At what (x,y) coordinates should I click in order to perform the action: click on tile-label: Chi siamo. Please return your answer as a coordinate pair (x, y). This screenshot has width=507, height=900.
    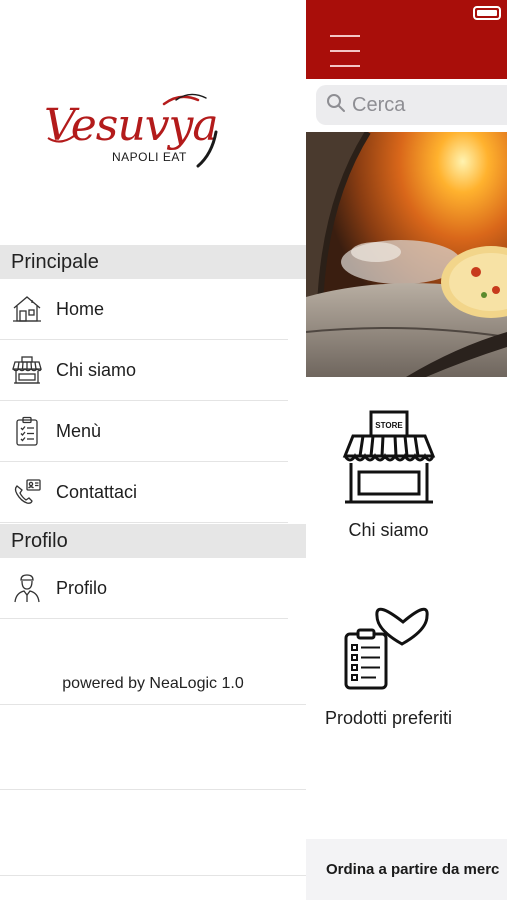
    Looking at the image, I should click on (388, 530).